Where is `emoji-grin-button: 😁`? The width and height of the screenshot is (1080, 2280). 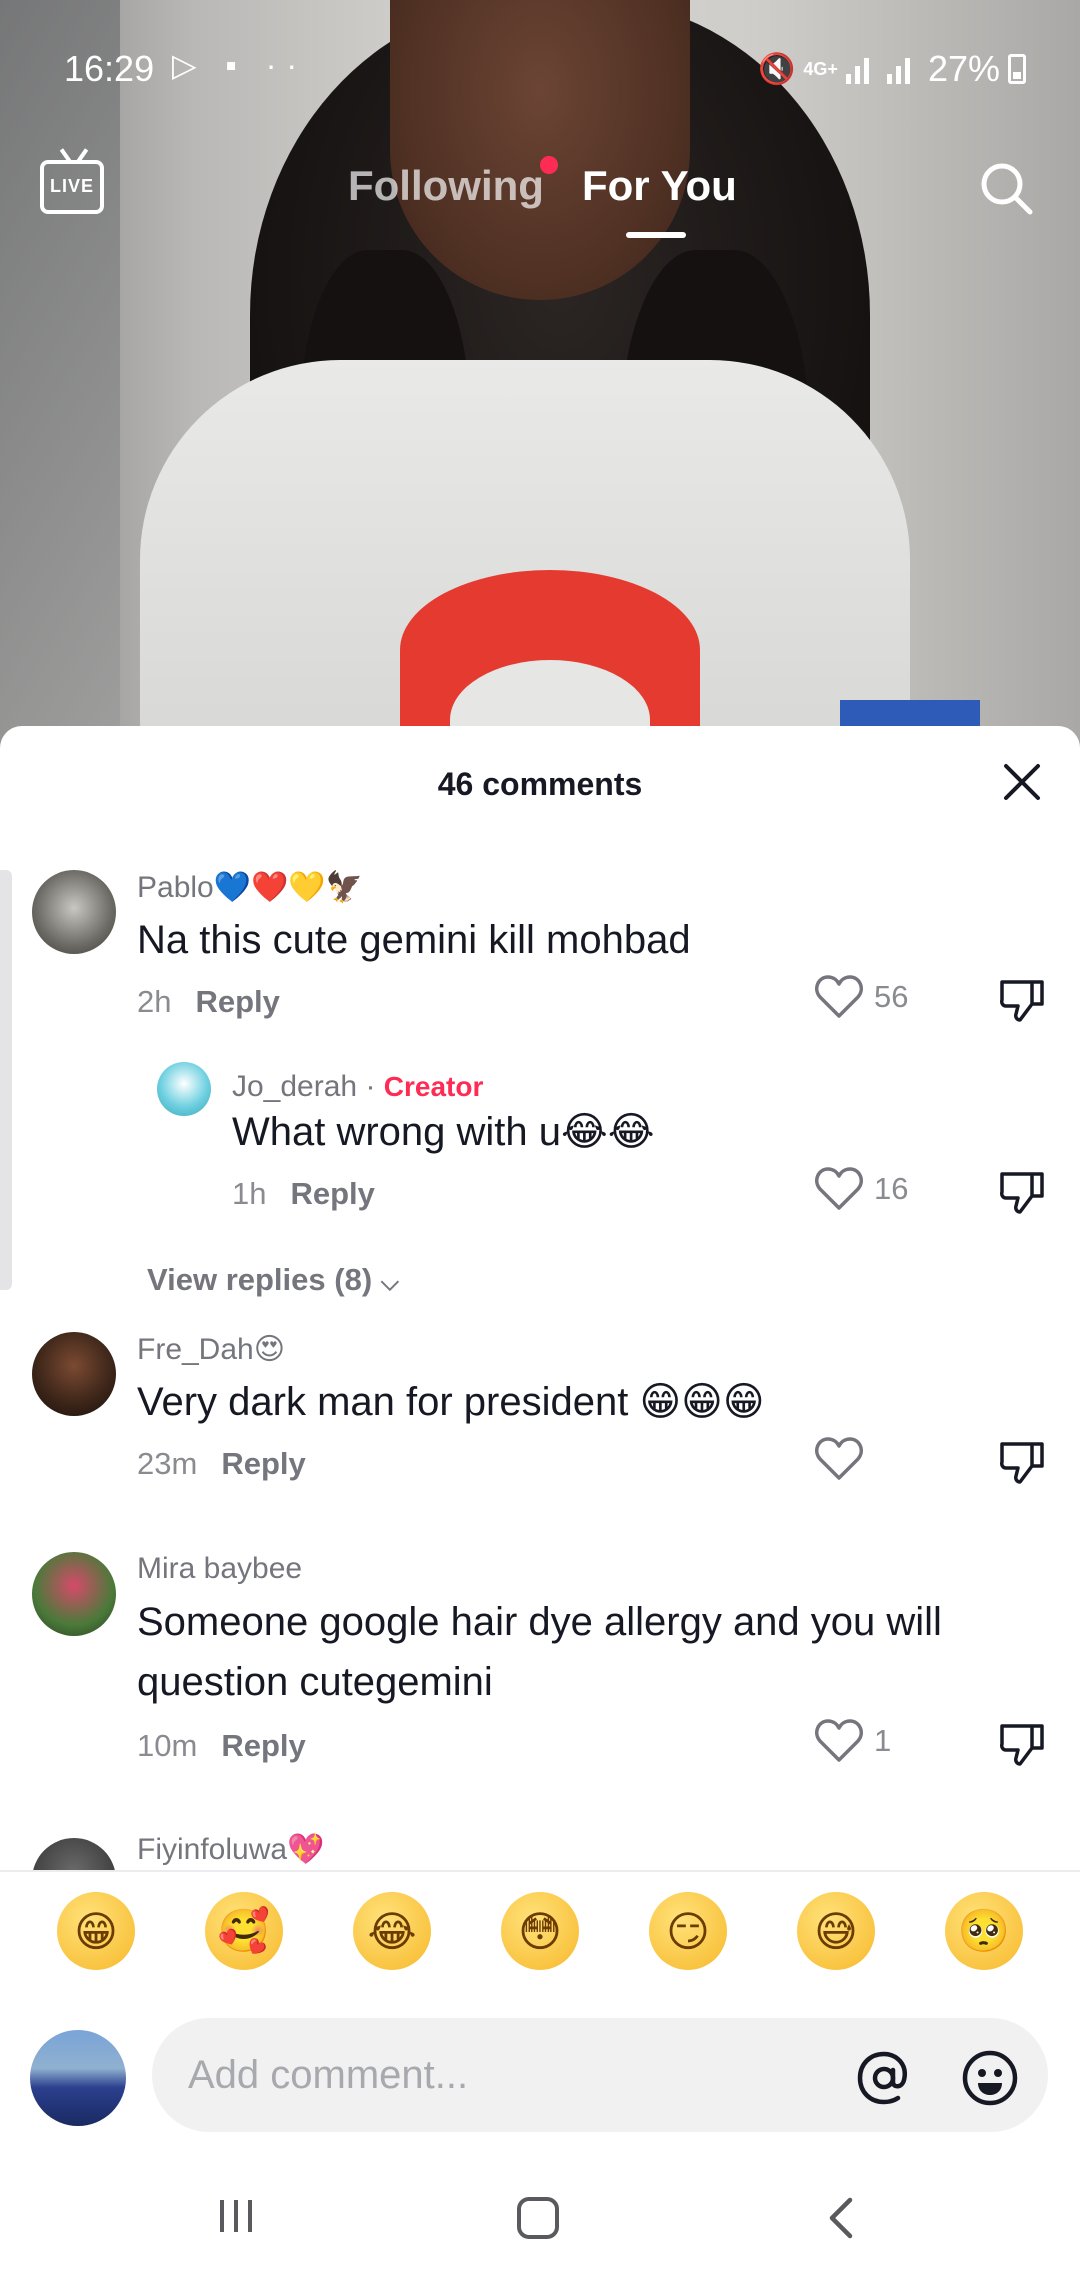
emoji-grin-button: 😁 is located at coordinates (96, 1931).